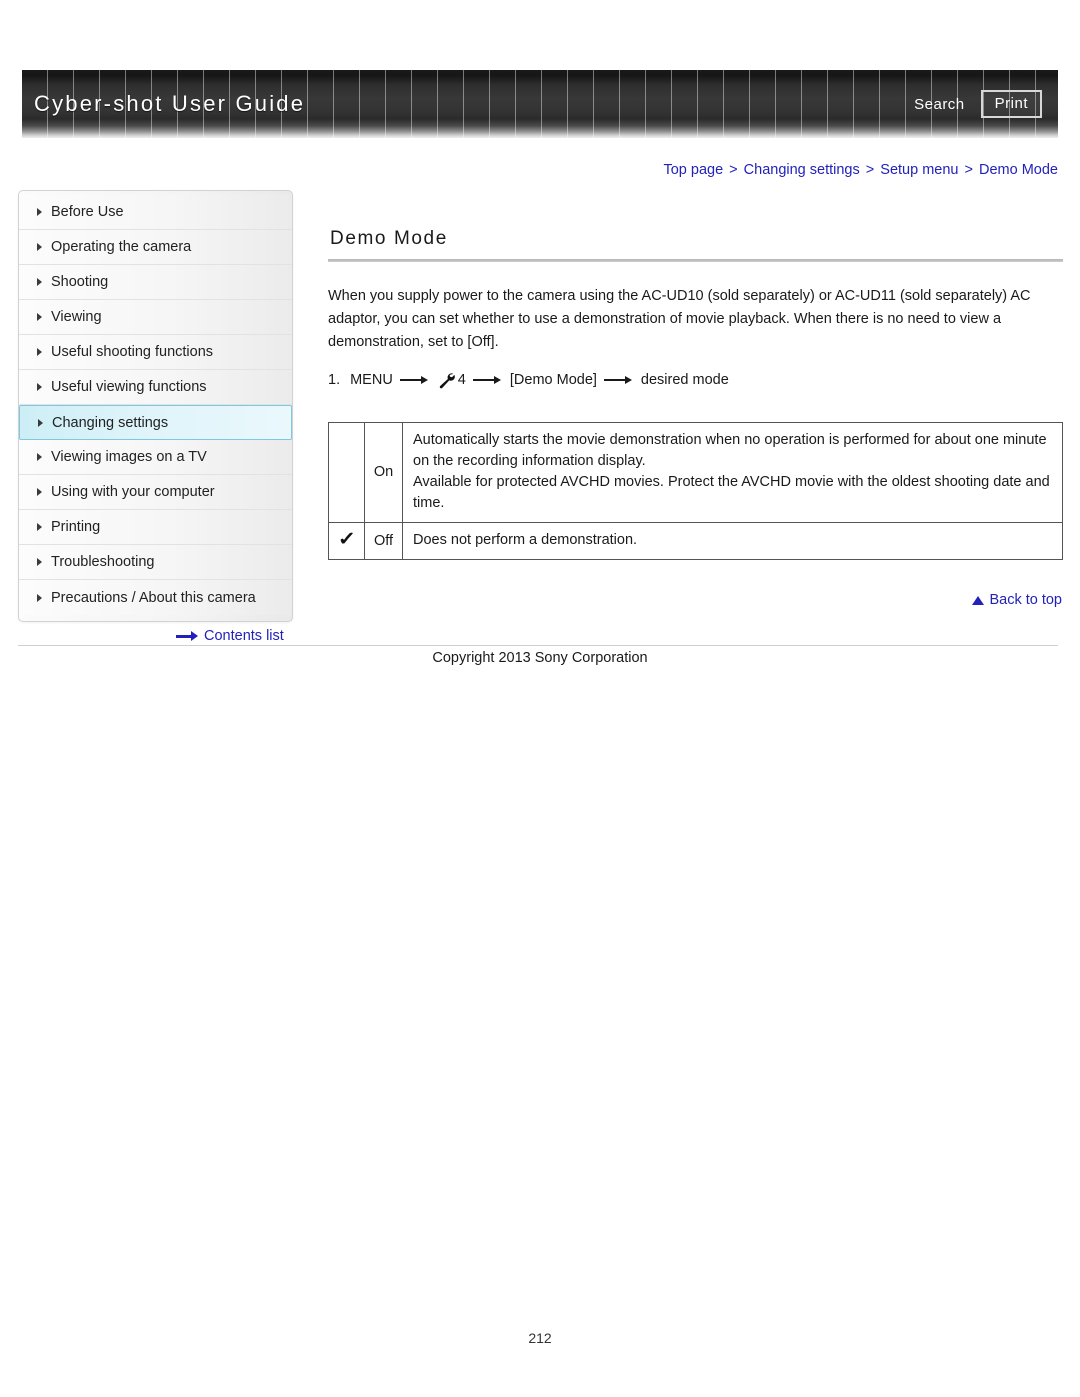  Describe the element at coordinates (155, 317) in the screenshot. I see `sidebar-item-viewing: Viewing` at that location.